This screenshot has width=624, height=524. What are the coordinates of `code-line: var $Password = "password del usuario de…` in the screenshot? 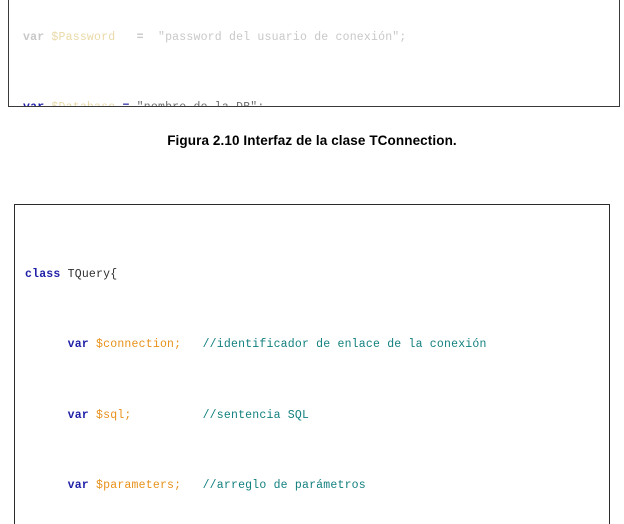 It's located at (321, 38).